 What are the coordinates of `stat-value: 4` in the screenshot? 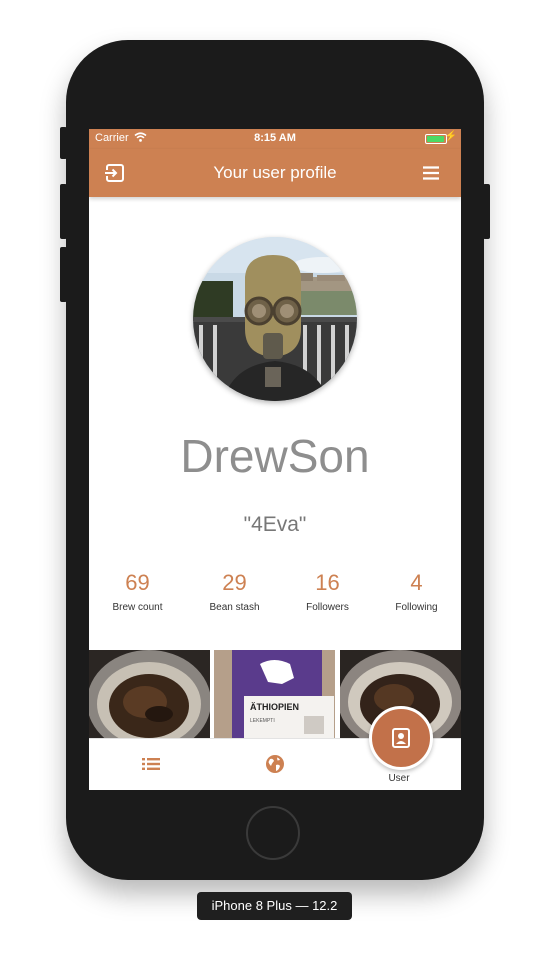 It's located at (416, 582).